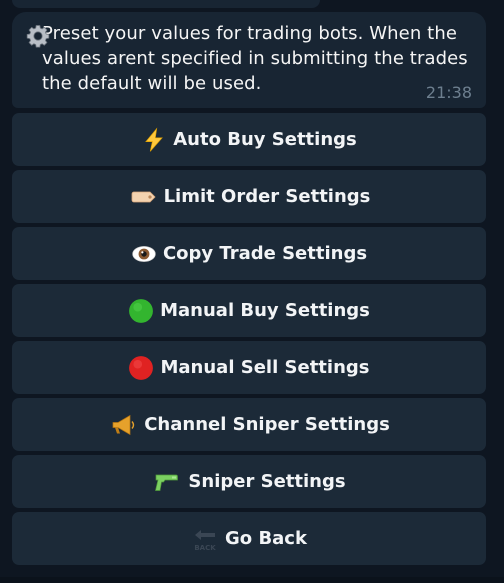  I want to click on green-circle-icon, so click(141, 310).